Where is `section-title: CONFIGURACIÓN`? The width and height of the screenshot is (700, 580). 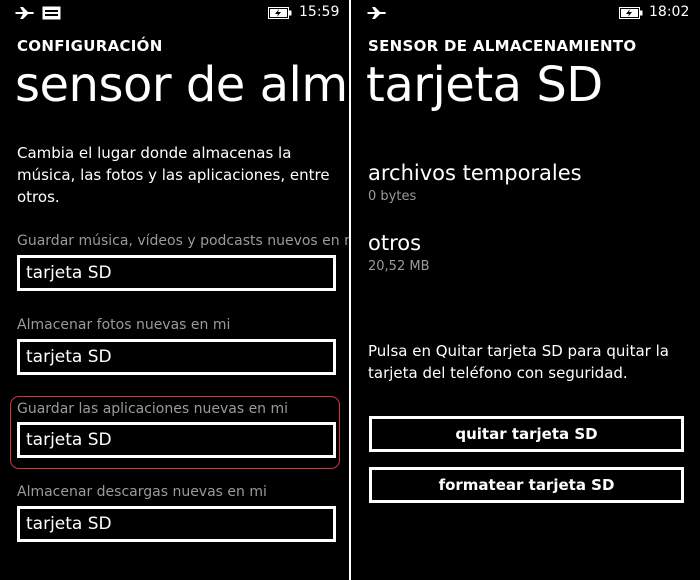
section-title: CONFIGURACIÓN is located at coordinates (90, 46).